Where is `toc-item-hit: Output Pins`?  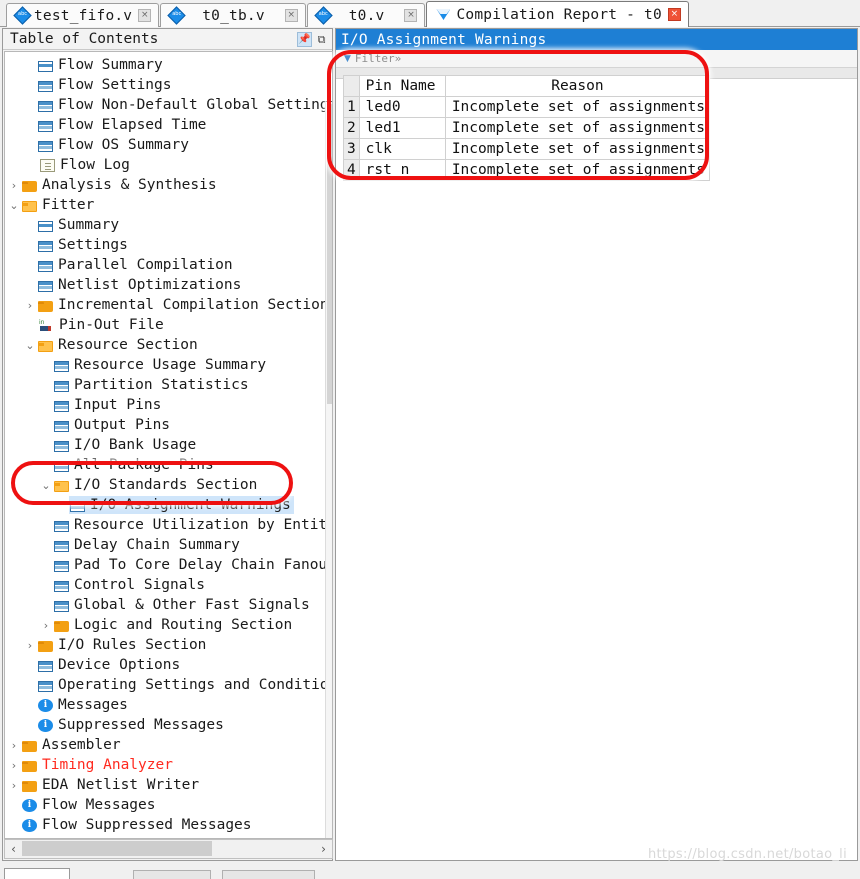
toc-item-hit: Output Pins is located at coordinates (113, 425).